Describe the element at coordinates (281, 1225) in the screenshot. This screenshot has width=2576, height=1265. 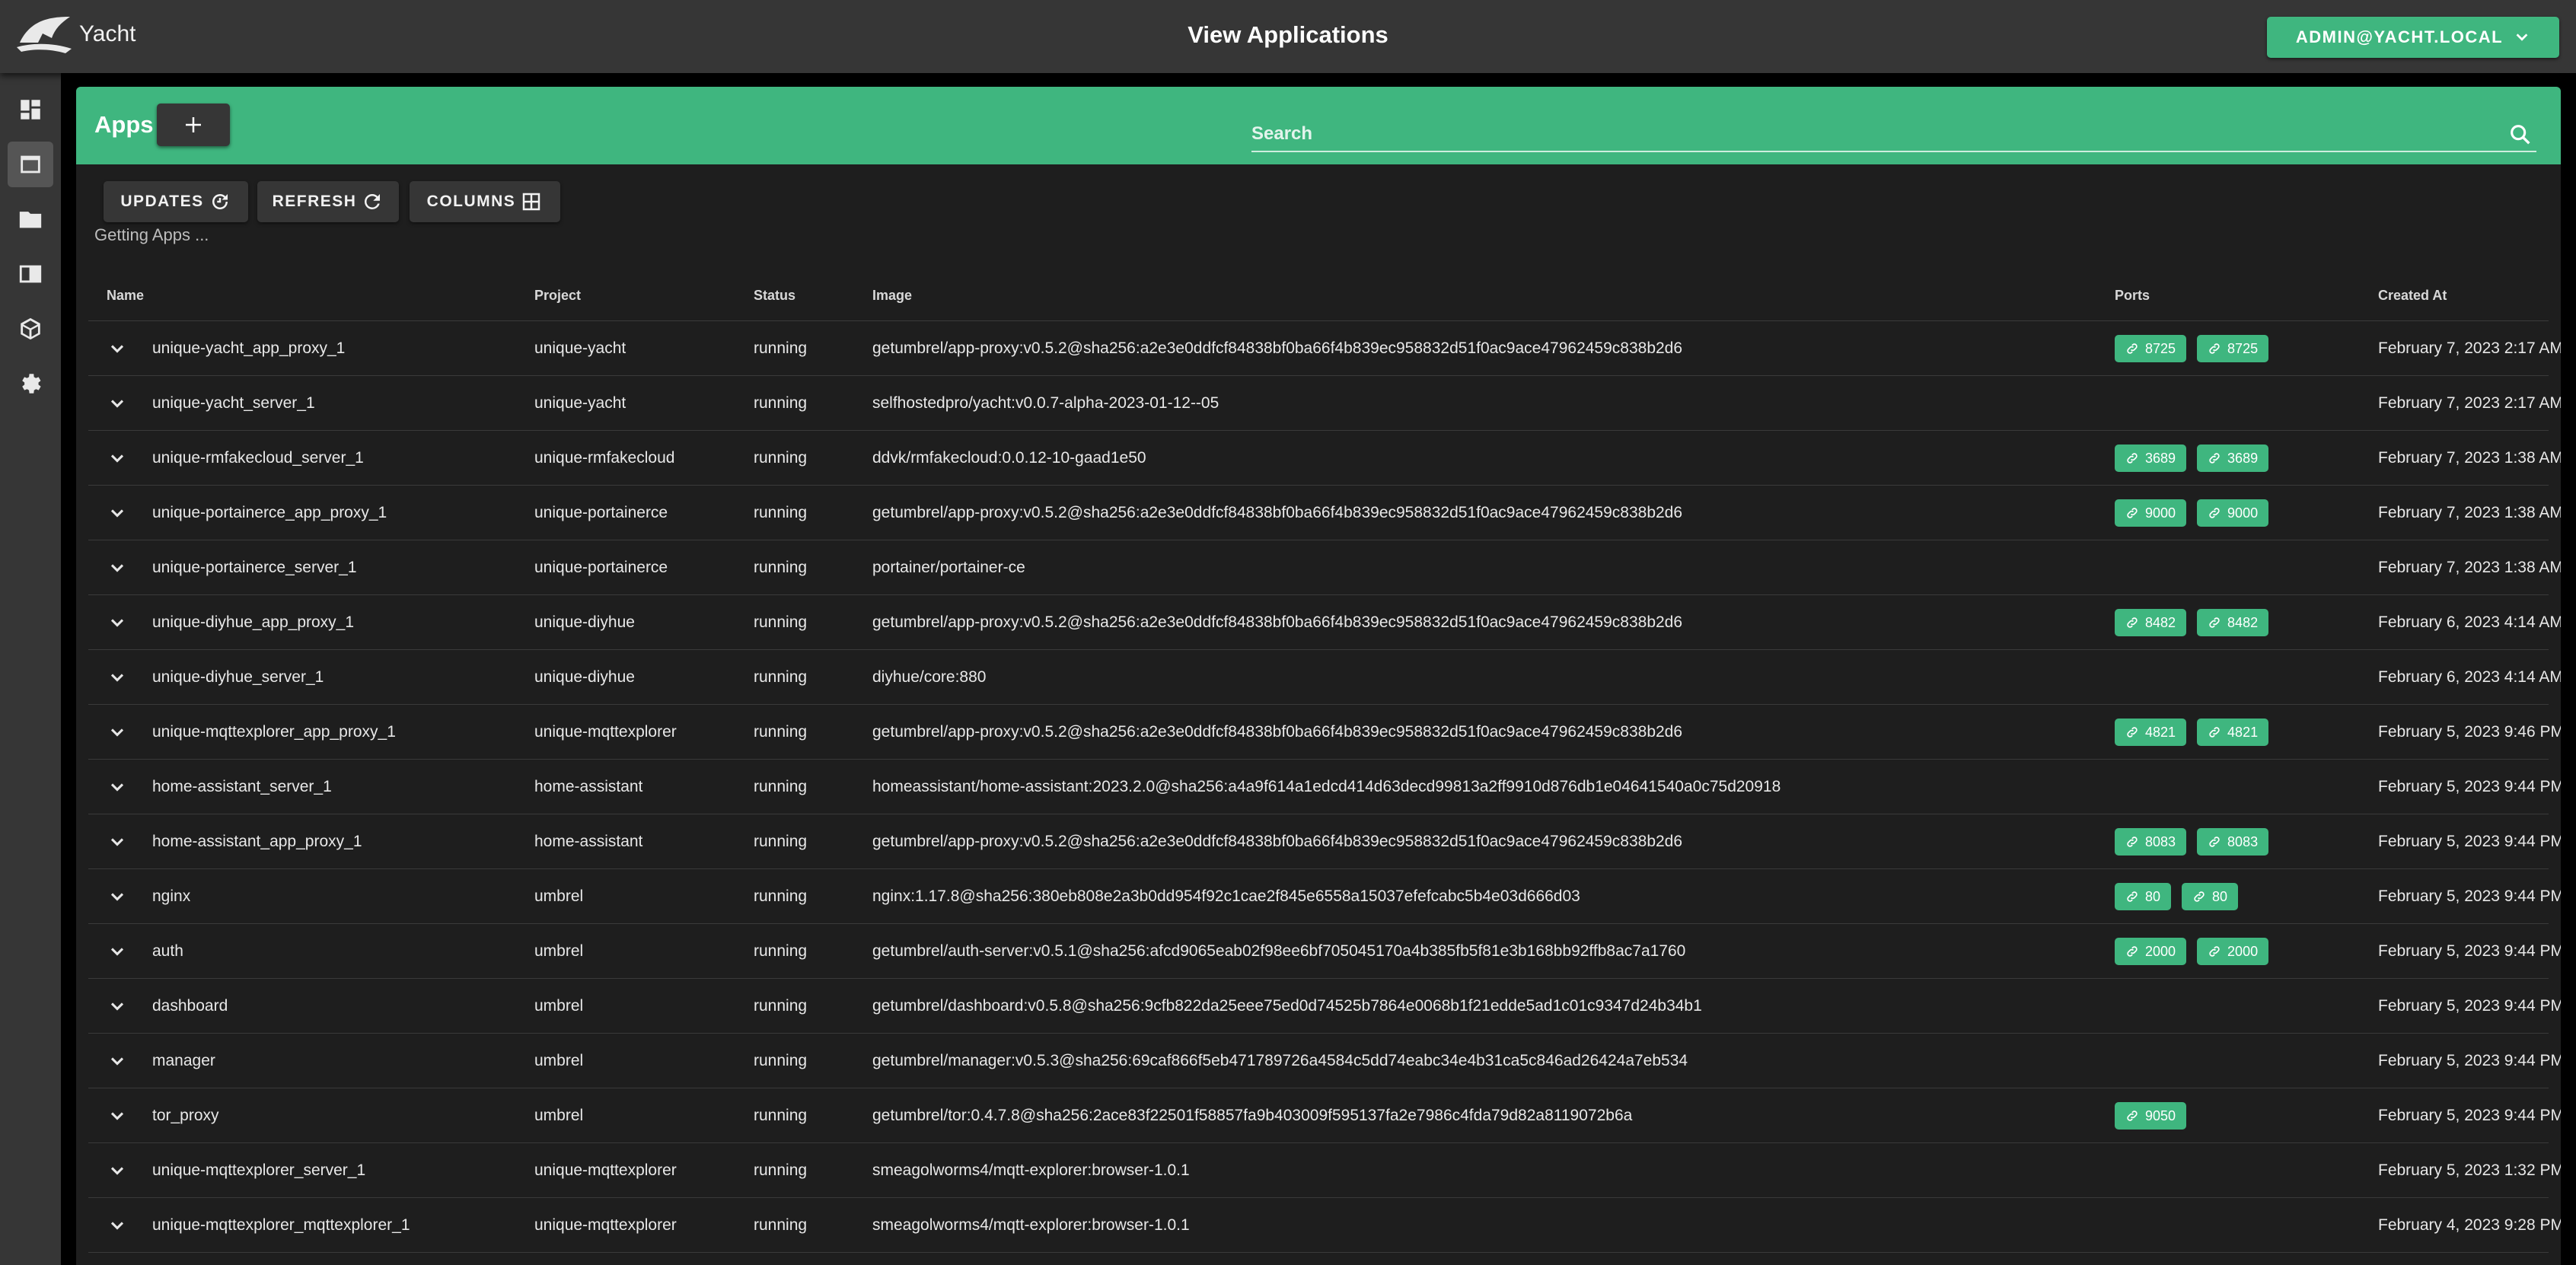
I see `app-name-cell: unique-mqttexplorer_mqttexplorer_1` at that location.